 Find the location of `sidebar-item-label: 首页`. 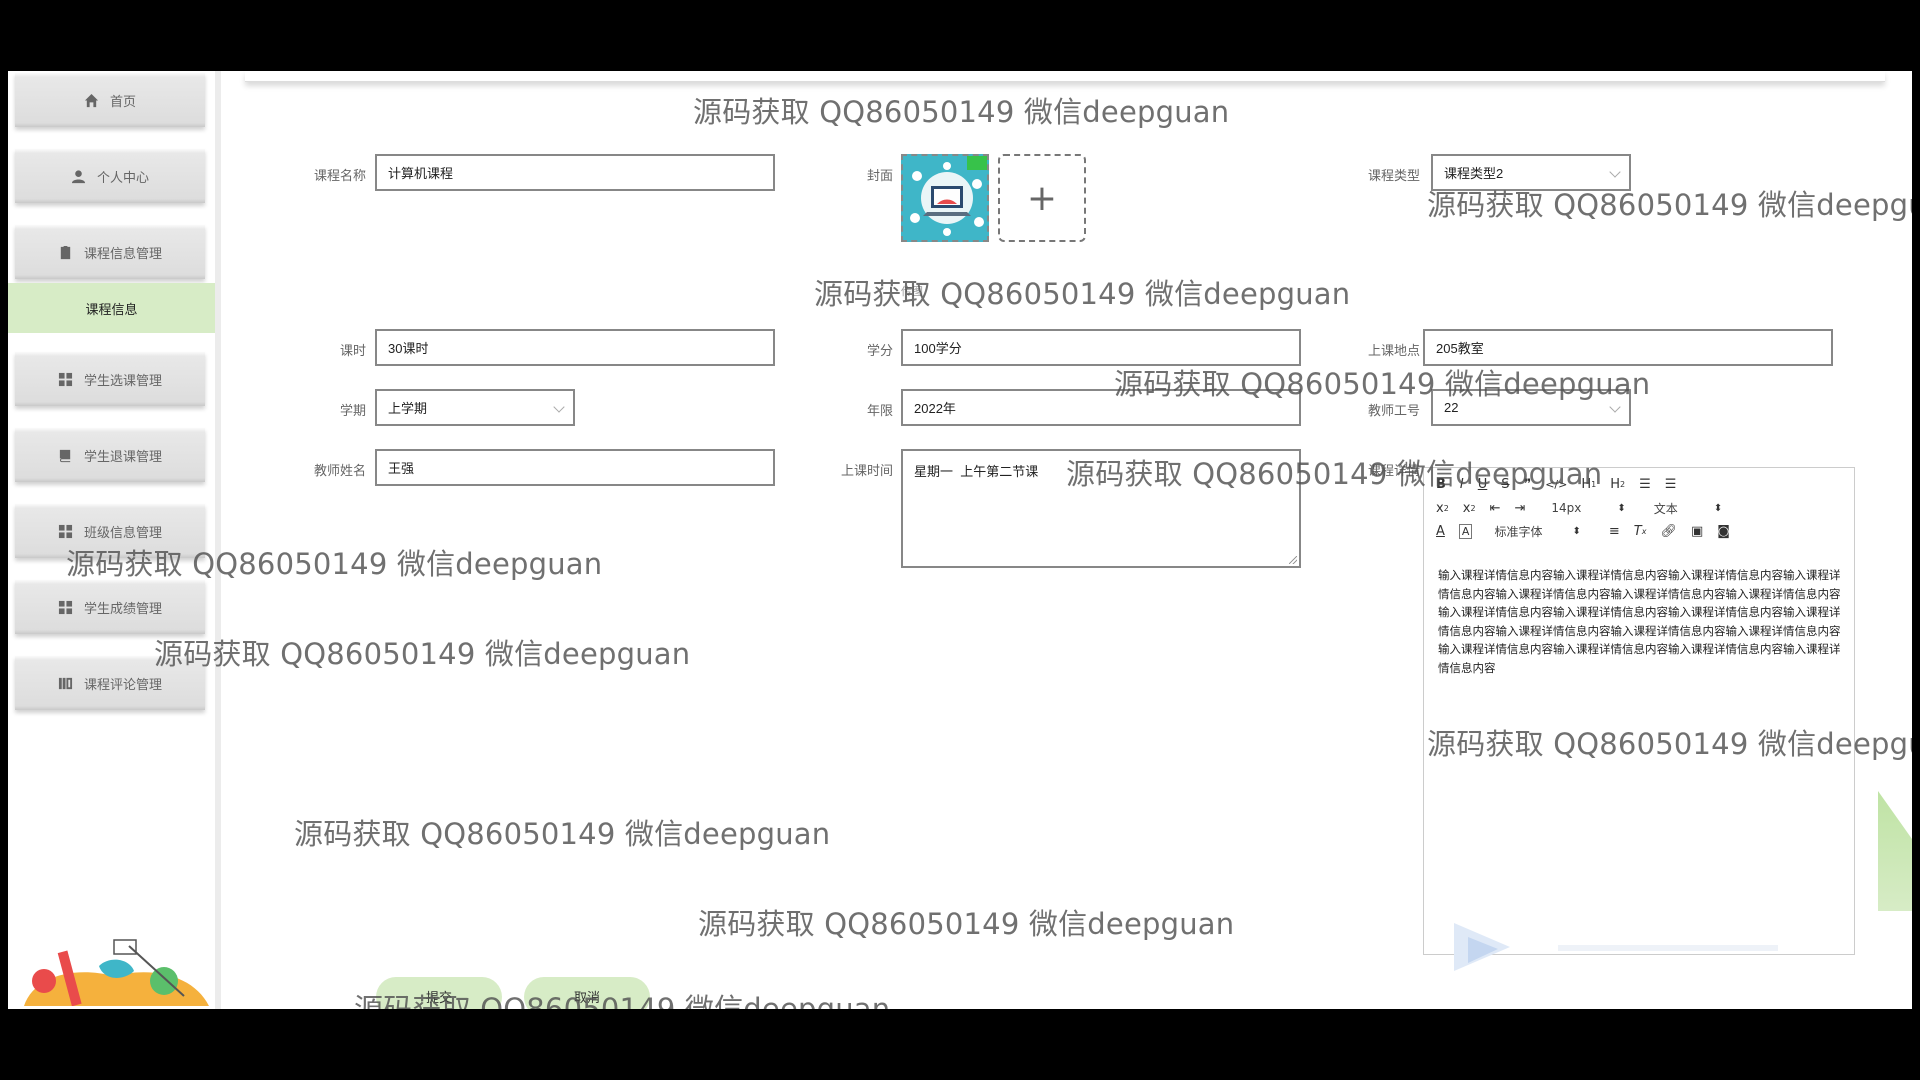

sidebar-item-label: 首页 is located at coordinates (122, 102).